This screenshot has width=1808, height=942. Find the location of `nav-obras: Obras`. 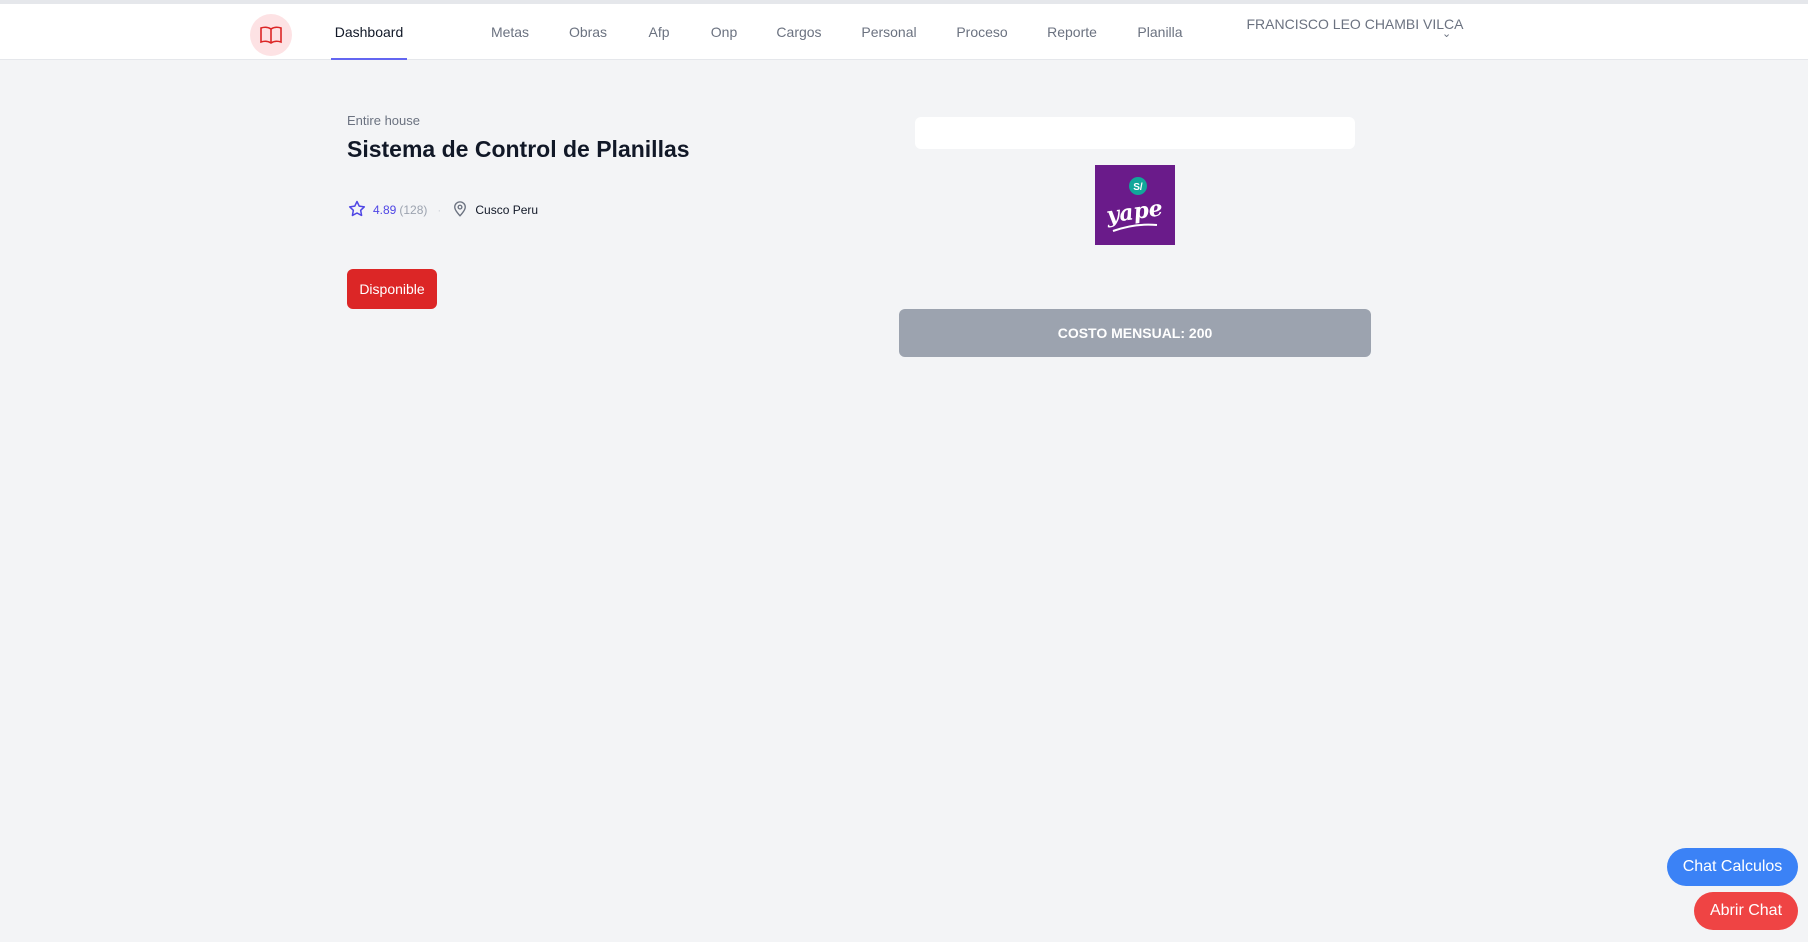

nav-obras: Obras is located at coordinates (588, 32).